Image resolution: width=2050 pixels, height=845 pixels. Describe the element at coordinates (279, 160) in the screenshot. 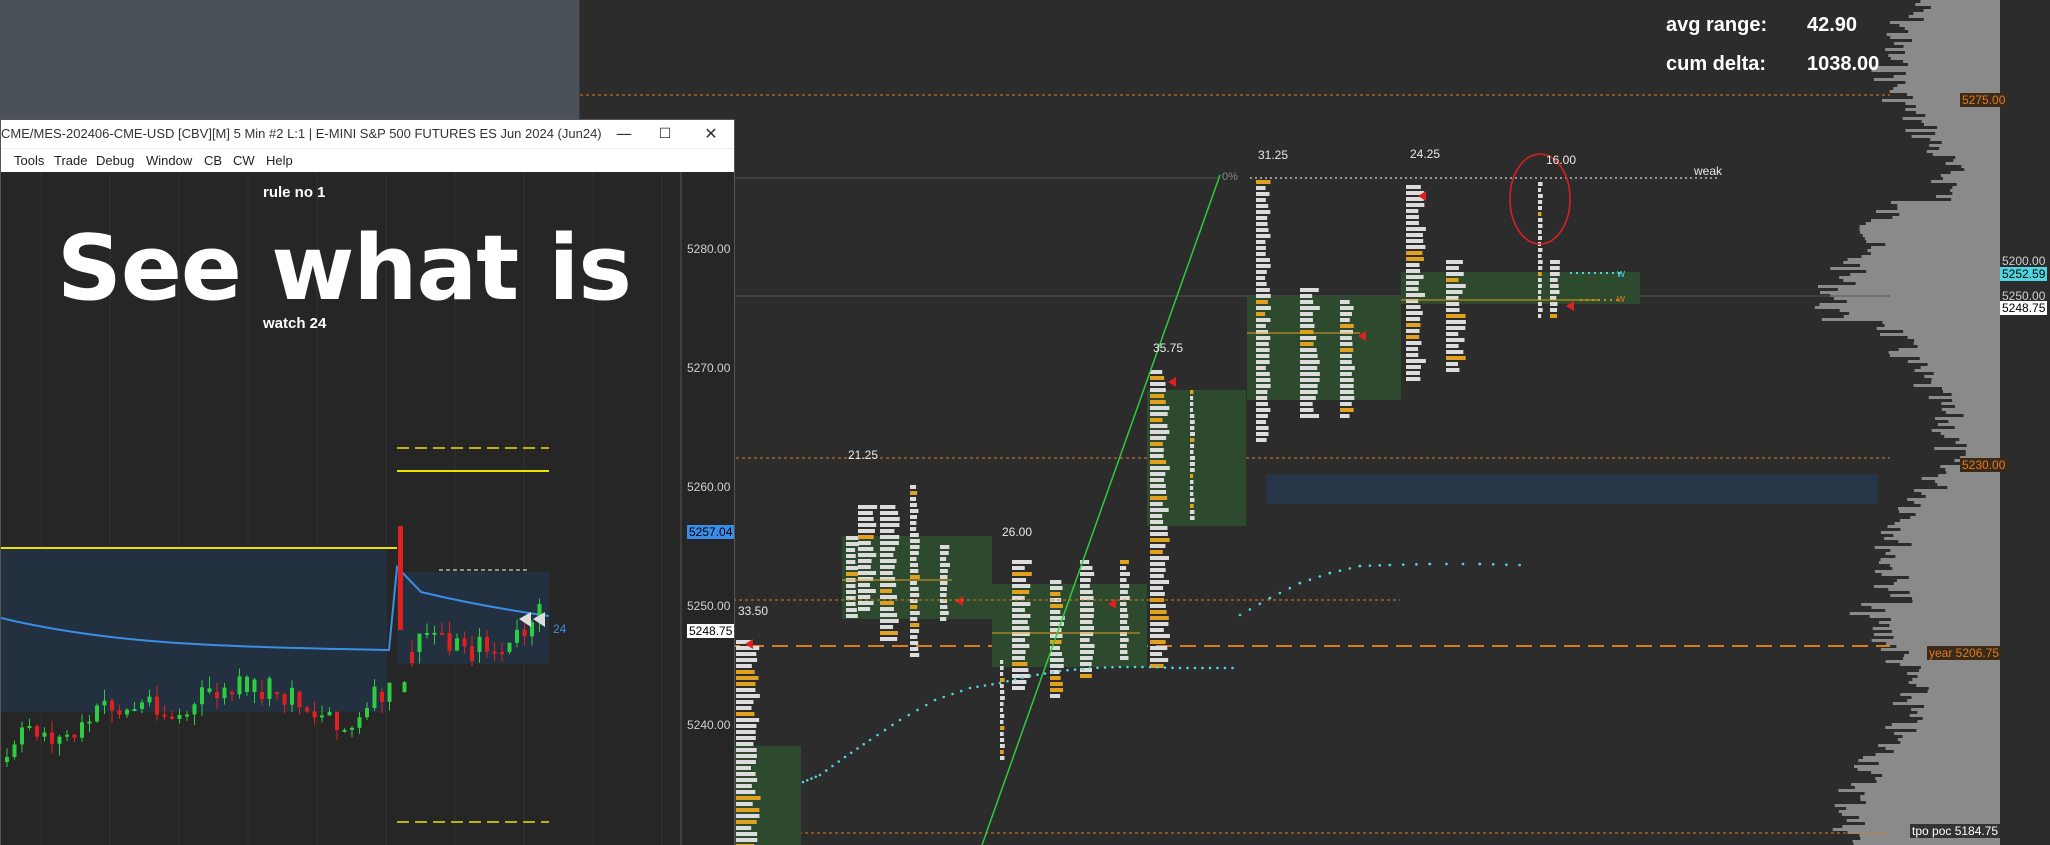

I see `menu-help: Help` at that location.